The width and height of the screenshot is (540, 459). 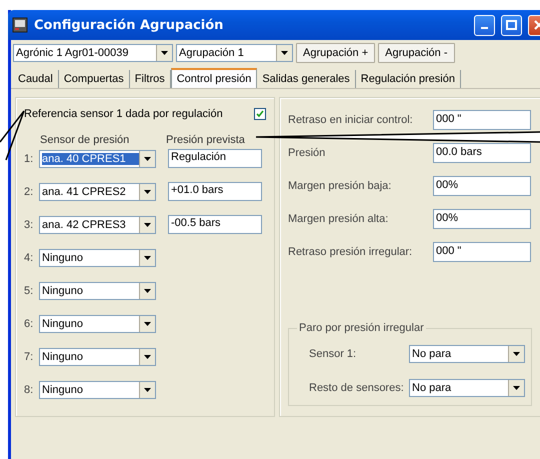 I want to click on setting-label: Retraso en iniciar control:, so click(x=351, y=120).